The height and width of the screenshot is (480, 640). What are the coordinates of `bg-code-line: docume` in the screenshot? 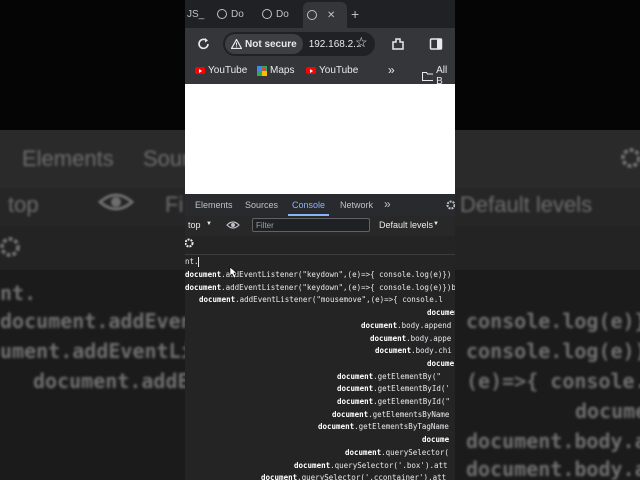 It's located at (607, 411).